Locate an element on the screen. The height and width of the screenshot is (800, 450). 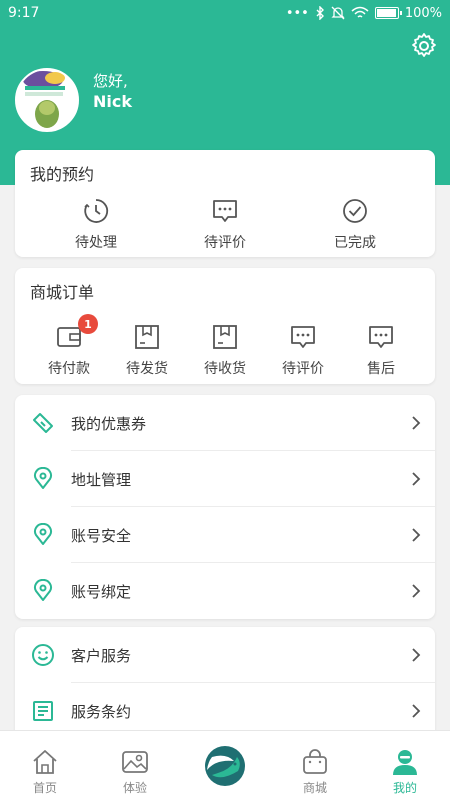
service-menu-card: 客户服务 服务条约 is located at coordinates (225, 687).